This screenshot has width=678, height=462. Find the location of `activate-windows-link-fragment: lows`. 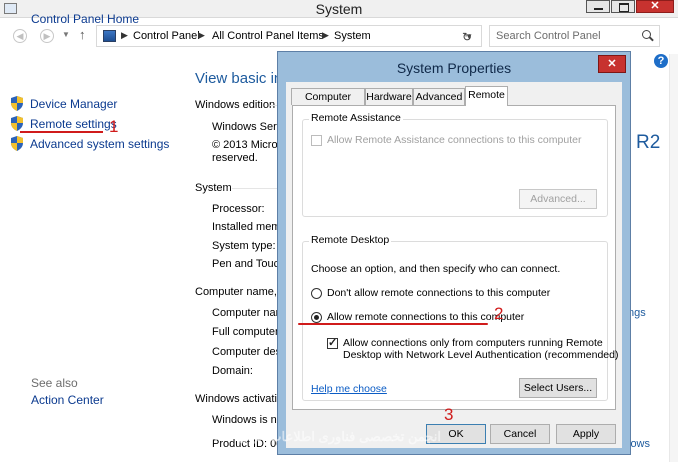

activate-windows-link-fragment: lows is located at coordinates (639, 444).